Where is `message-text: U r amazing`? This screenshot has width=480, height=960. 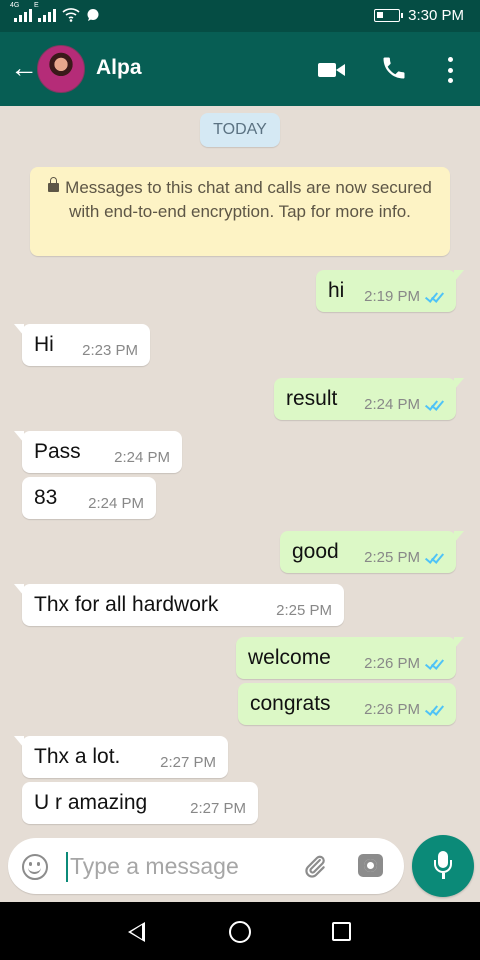 message-text: U r amazing is located at coordinates (91, 802).